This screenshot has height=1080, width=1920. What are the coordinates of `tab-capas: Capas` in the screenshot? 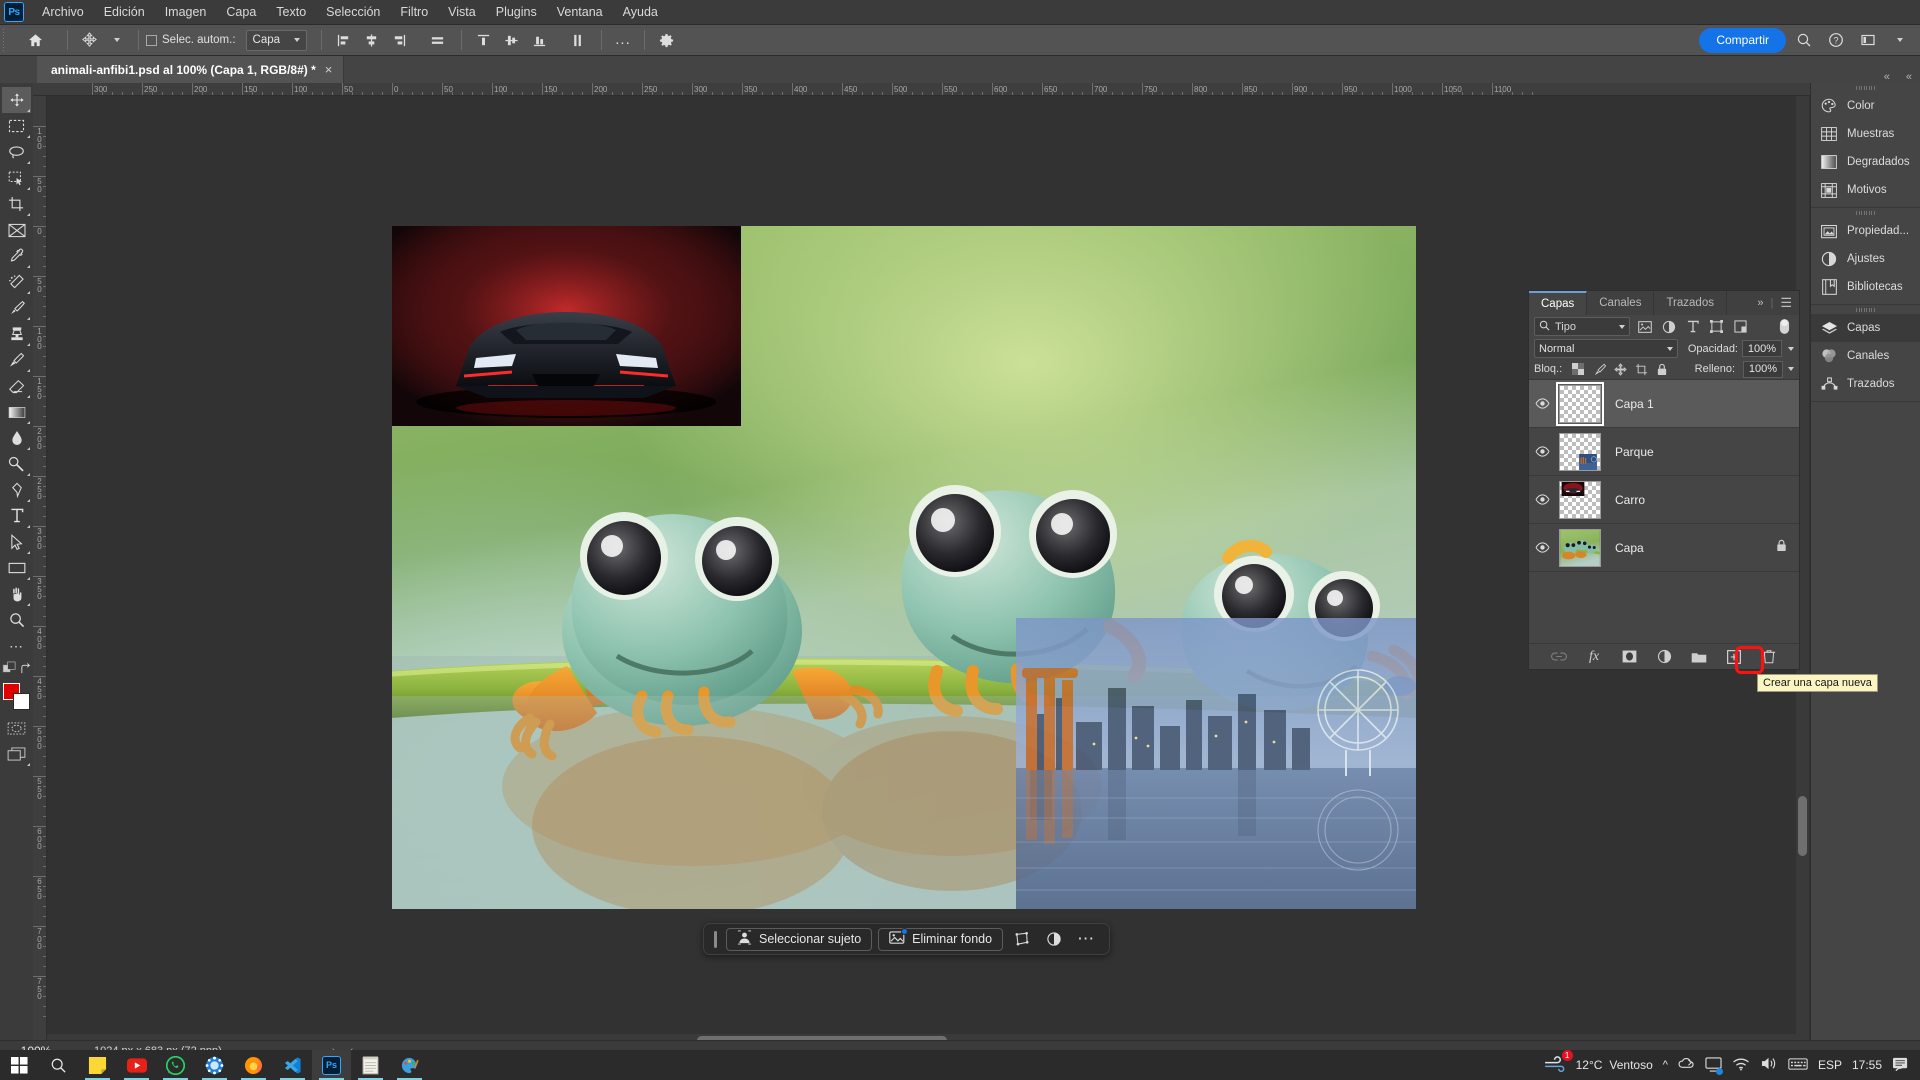 It's located at (1558, 303).